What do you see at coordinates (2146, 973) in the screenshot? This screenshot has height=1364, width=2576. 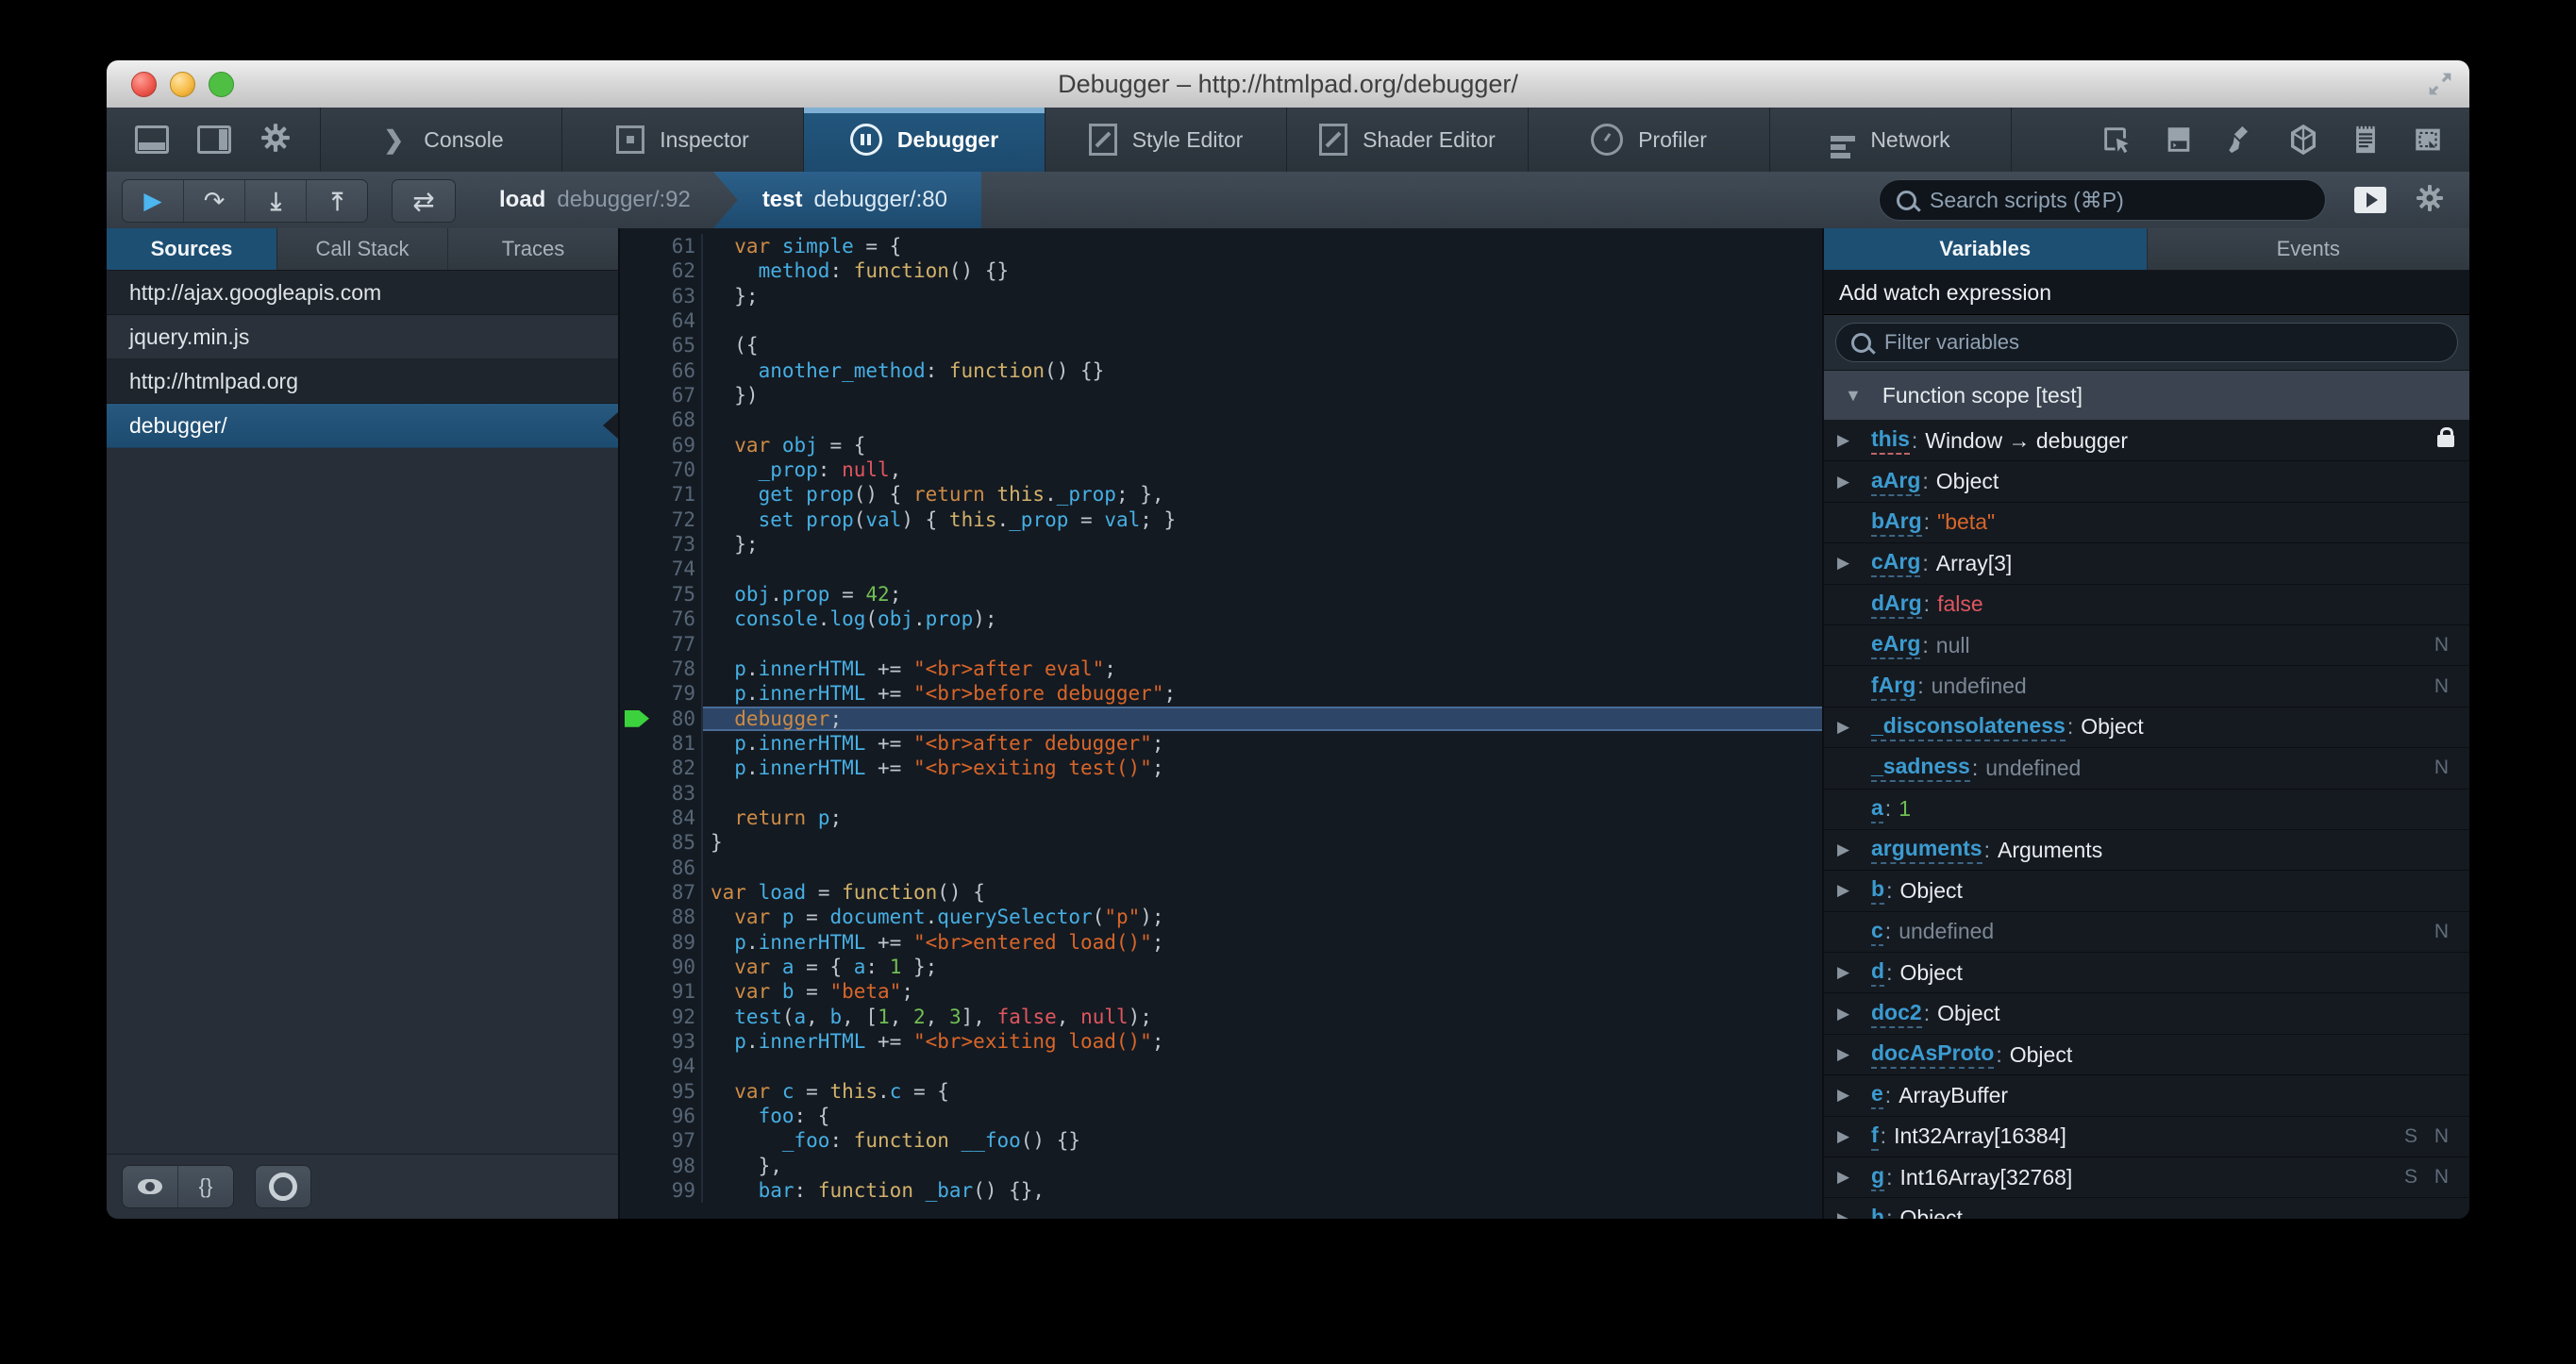 I see `variable-row: ▶ d: Object` at bounding box center [2146, 973].